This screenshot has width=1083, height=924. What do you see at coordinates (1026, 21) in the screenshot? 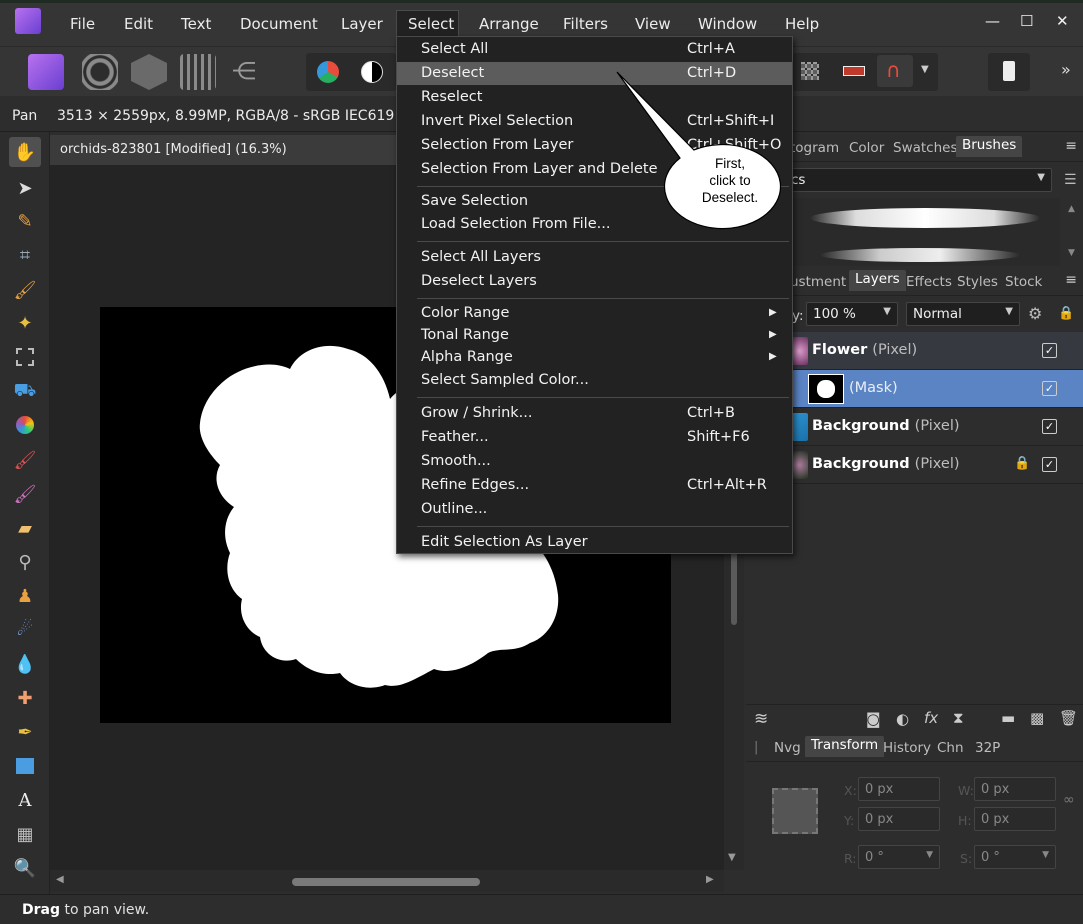
I see `maximize-icon: ☐` at bounding box center [1026, 21].